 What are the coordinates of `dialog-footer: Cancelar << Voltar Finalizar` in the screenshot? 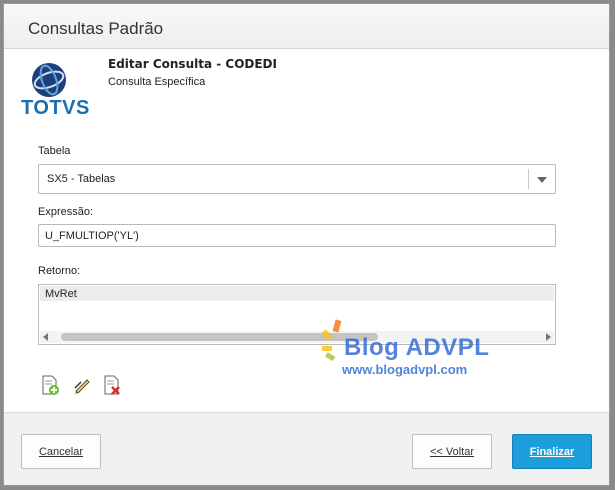 It's located at (306, 448).